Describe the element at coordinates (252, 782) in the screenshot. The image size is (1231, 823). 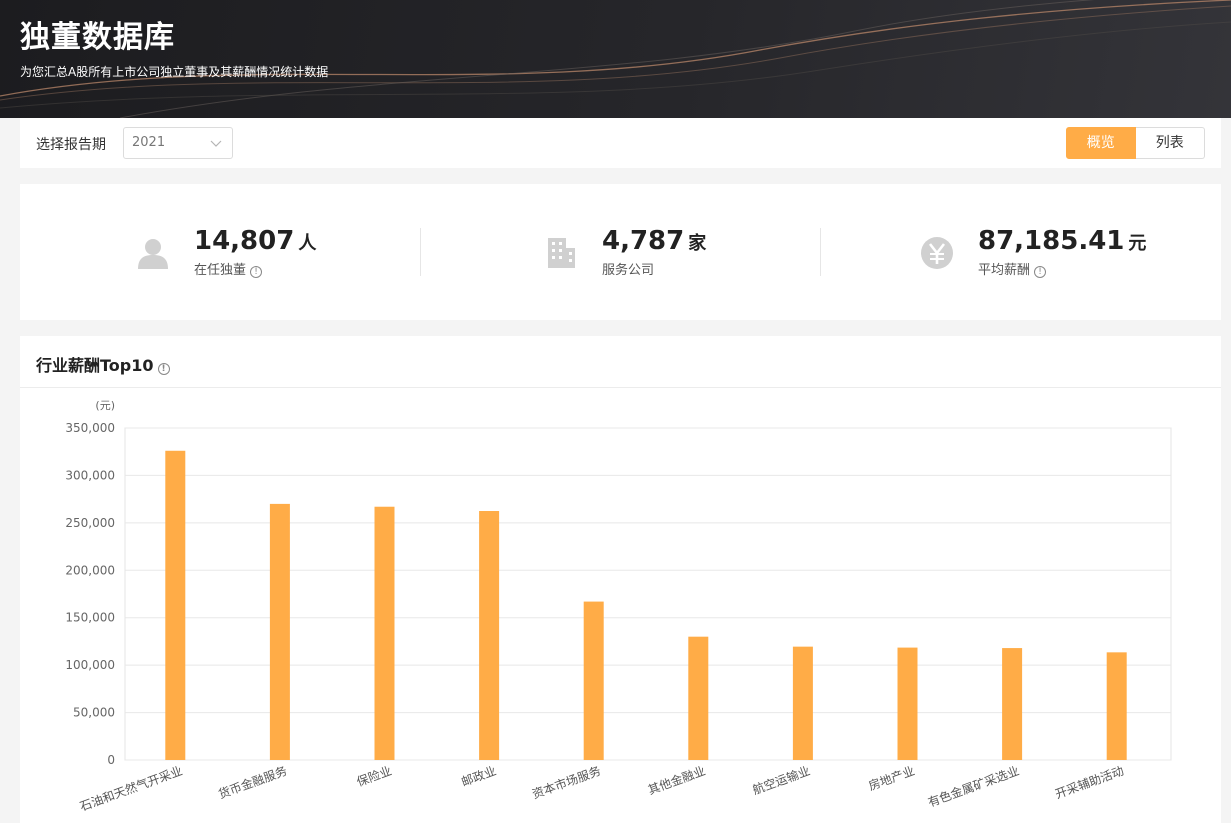
I see `x-tick-label: 货币金融服务` at that location.